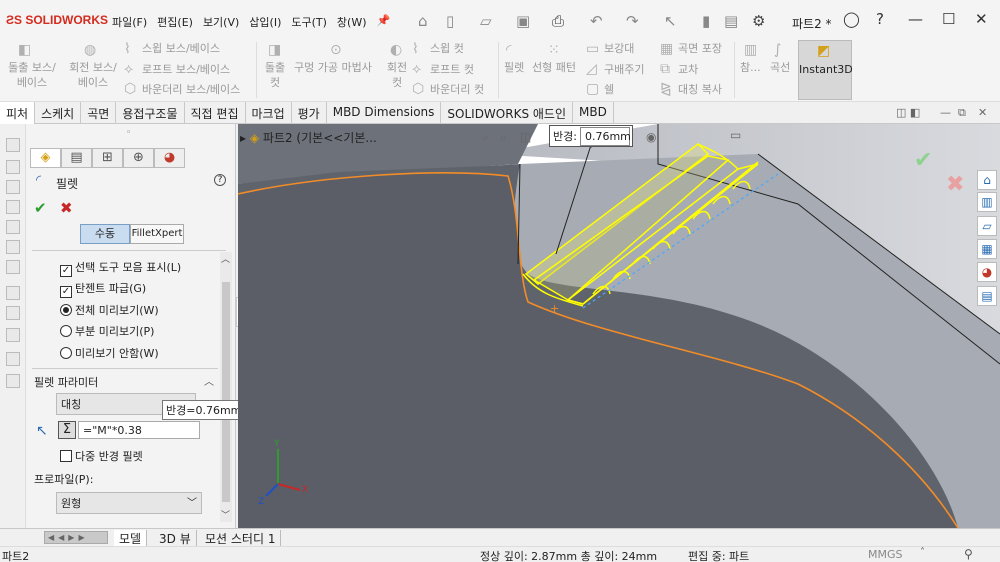 The width and height of the screenshot is (1000, 562). What do you see at coordinates (700, 48) in the screenshot?
I see `wrap-button: 곡면 포장` at bounding box center [700, 48].